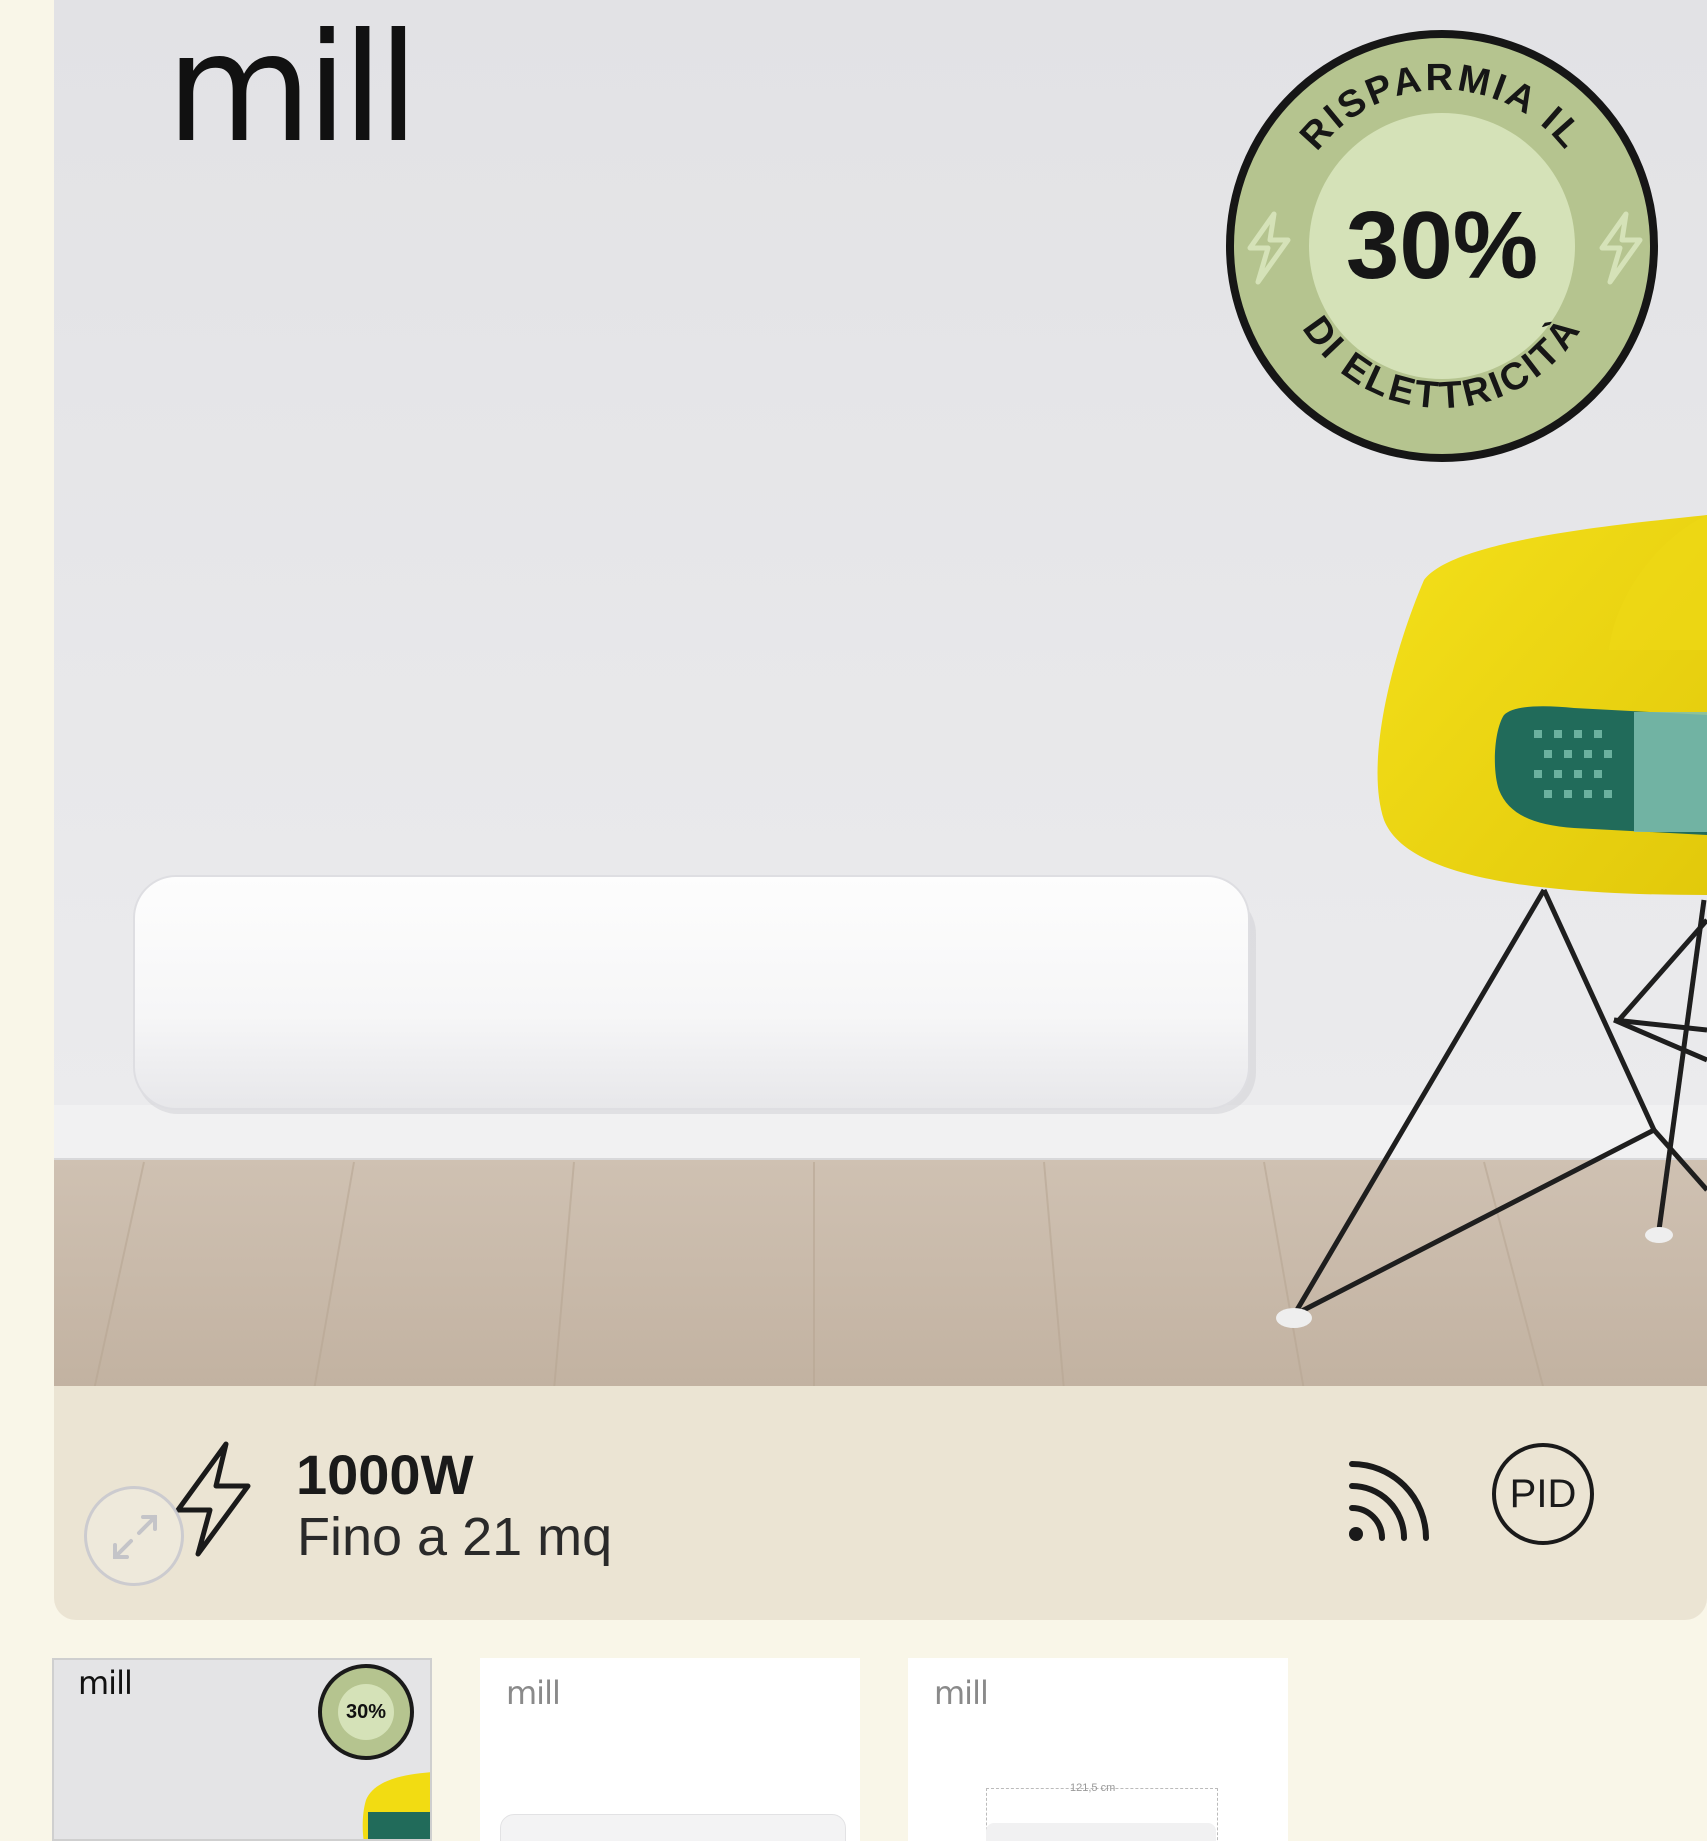  Describe the element at coordinates (242, 1749) in the screenshot. I see `thumbnail-1: mill 30%` at that location.